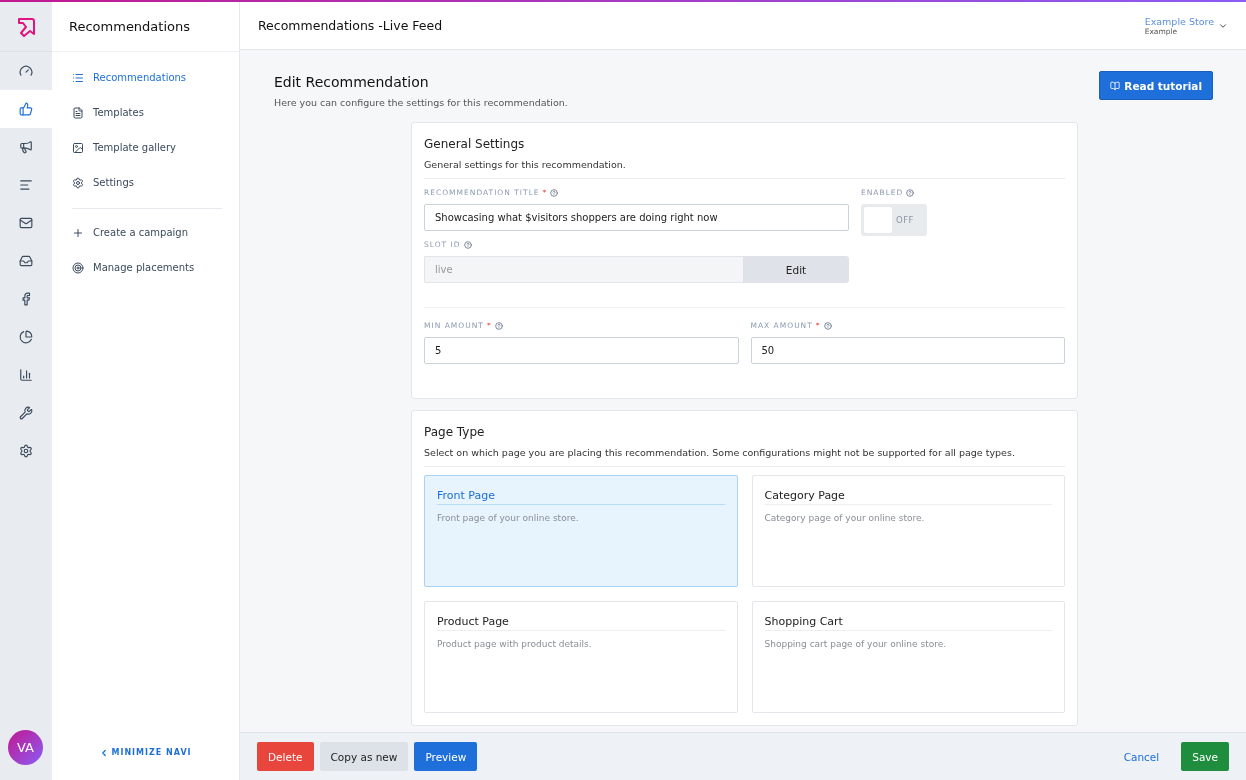 This screenshot has height=780, width=1246. What do you see at coordinates (581, 657) in the screenshot?
I see `page-type-option: Product Page Product page with product details.` at bounding box center [581, 657].